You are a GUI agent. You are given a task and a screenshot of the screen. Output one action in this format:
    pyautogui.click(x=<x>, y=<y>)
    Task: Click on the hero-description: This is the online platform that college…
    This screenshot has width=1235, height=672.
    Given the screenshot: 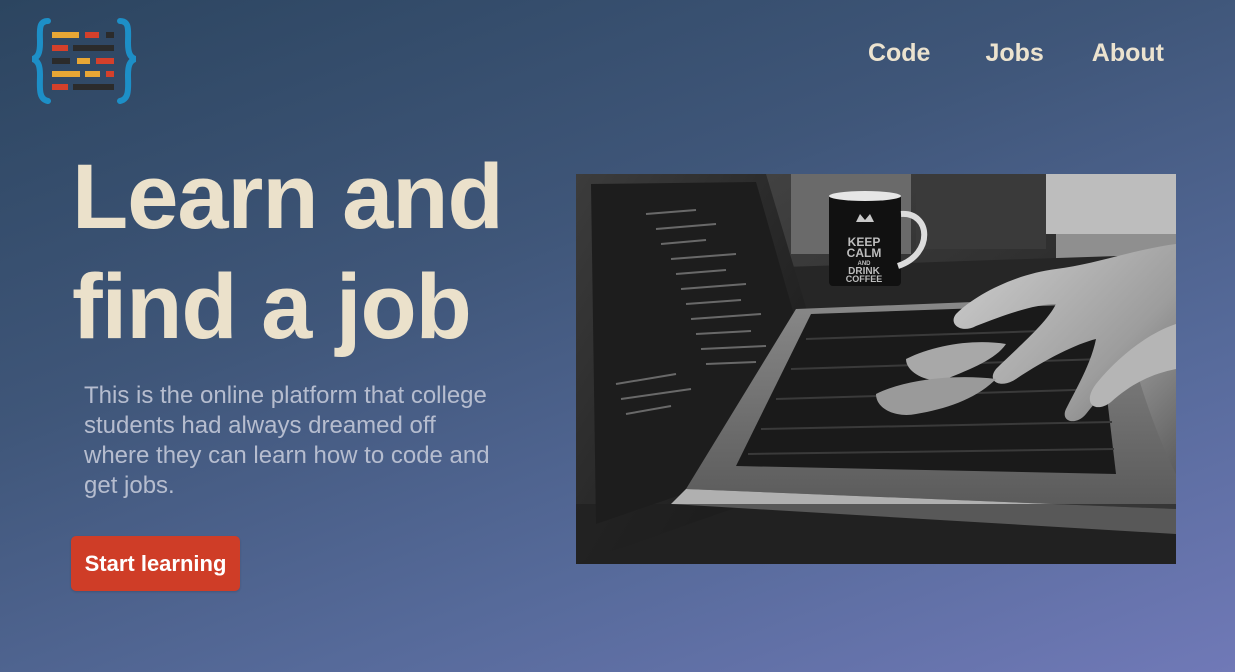 What is the action you would take?
    pyautogui.click(x=287, y=440)
    